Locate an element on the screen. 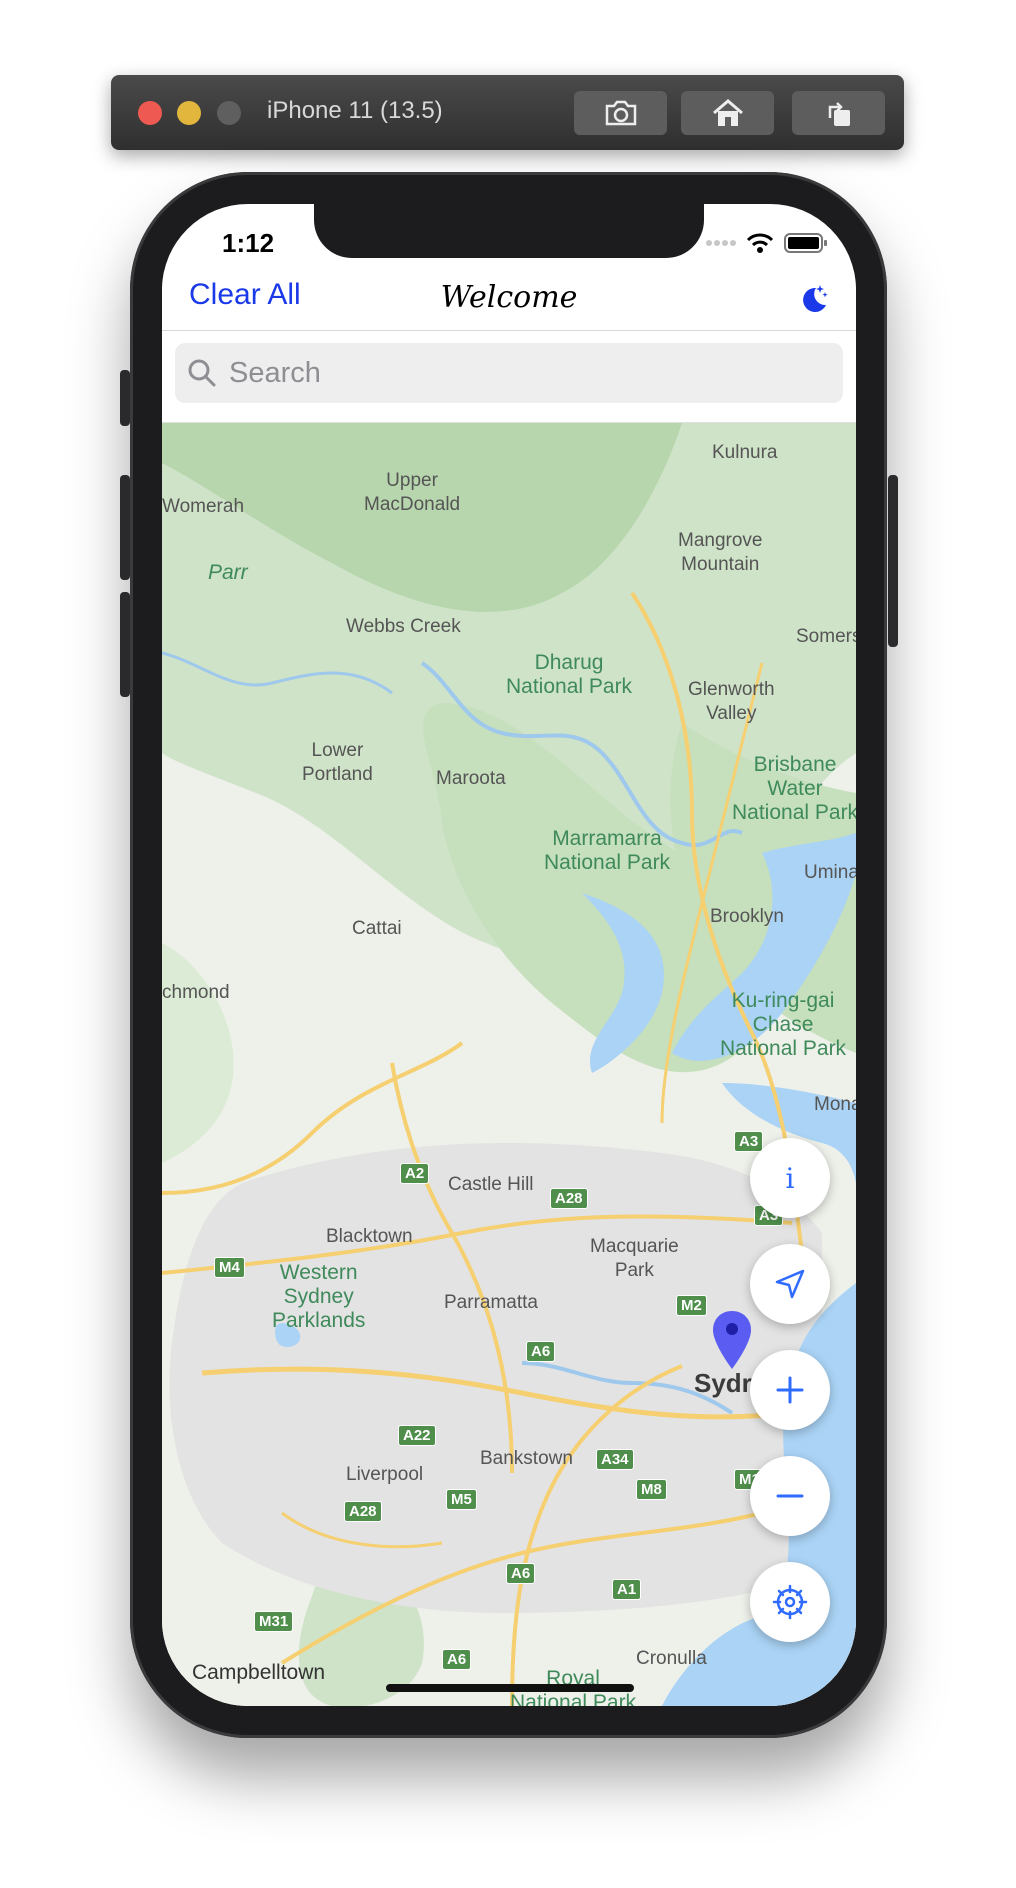  road-shield: A1 is located at coordinates (627, 1589).